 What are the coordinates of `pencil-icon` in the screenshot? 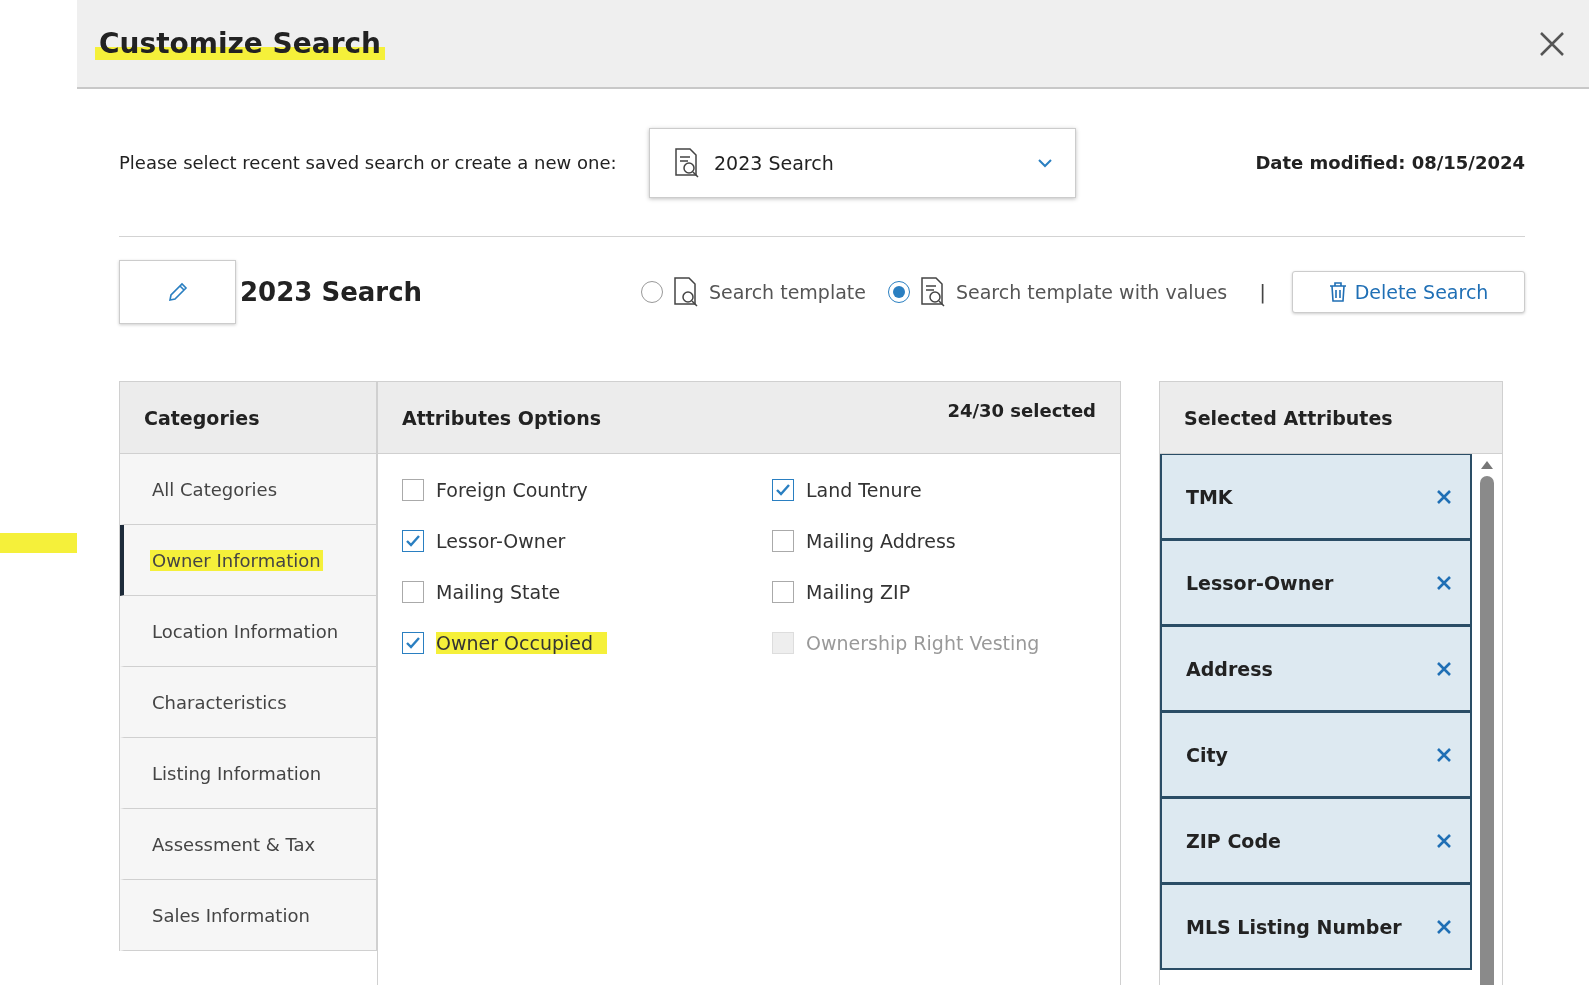 It's located at (177, 292).